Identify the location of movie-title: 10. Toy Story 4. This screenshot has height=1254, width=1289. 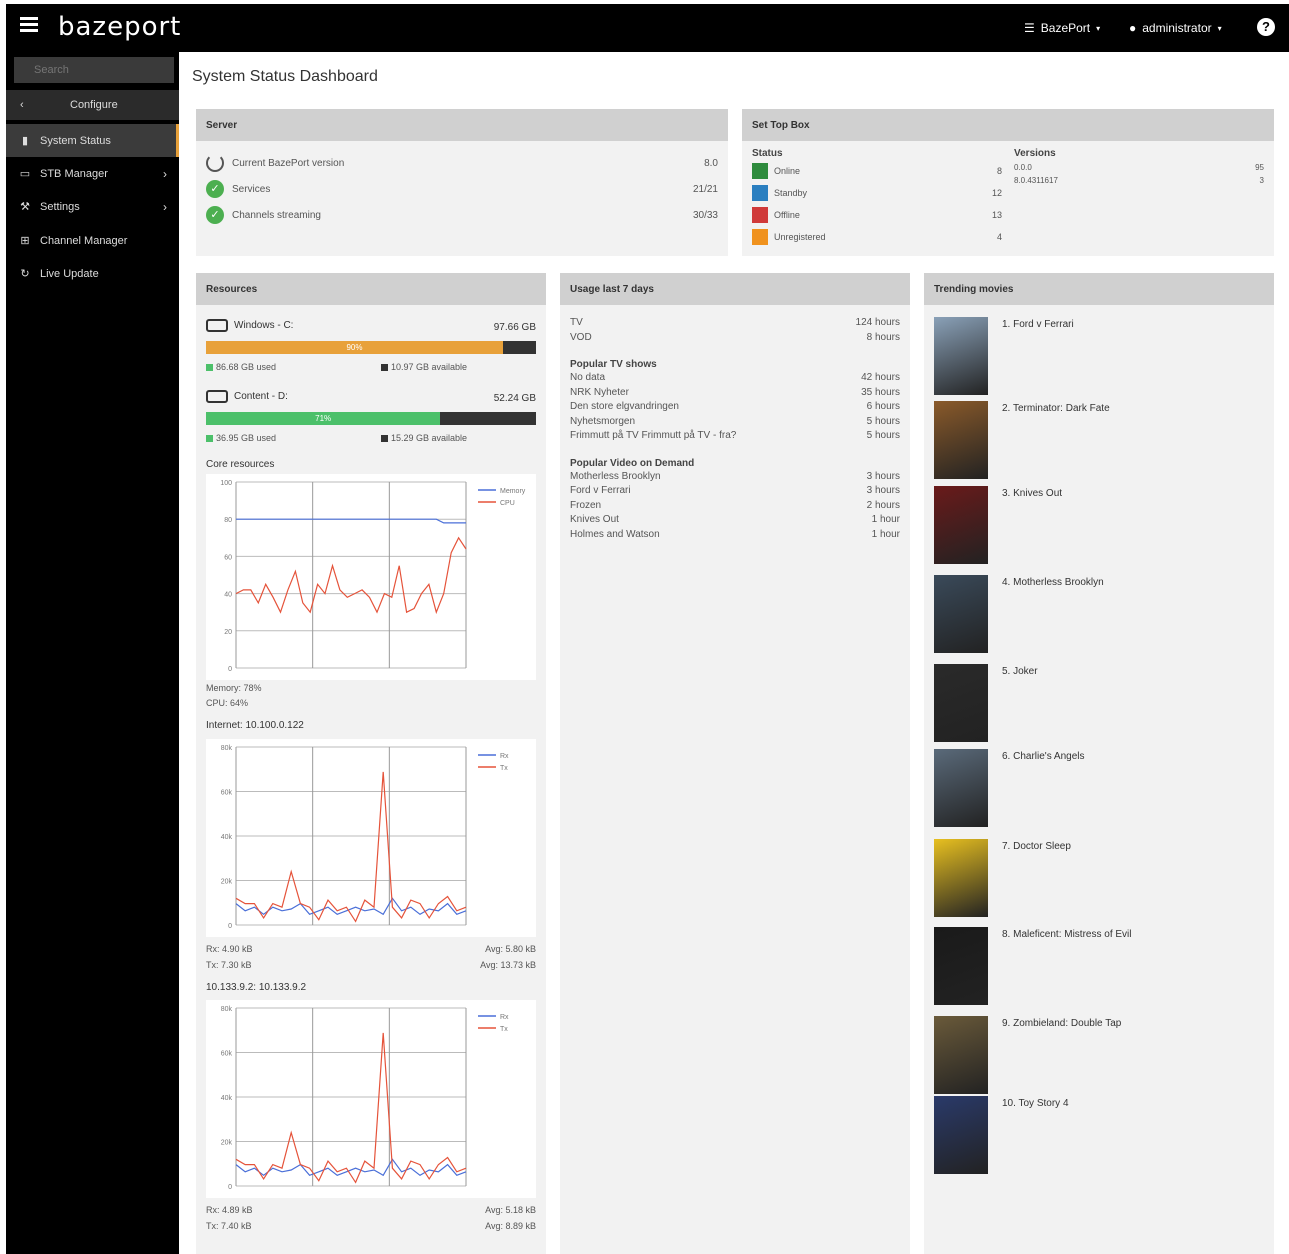
(1035, 1103).